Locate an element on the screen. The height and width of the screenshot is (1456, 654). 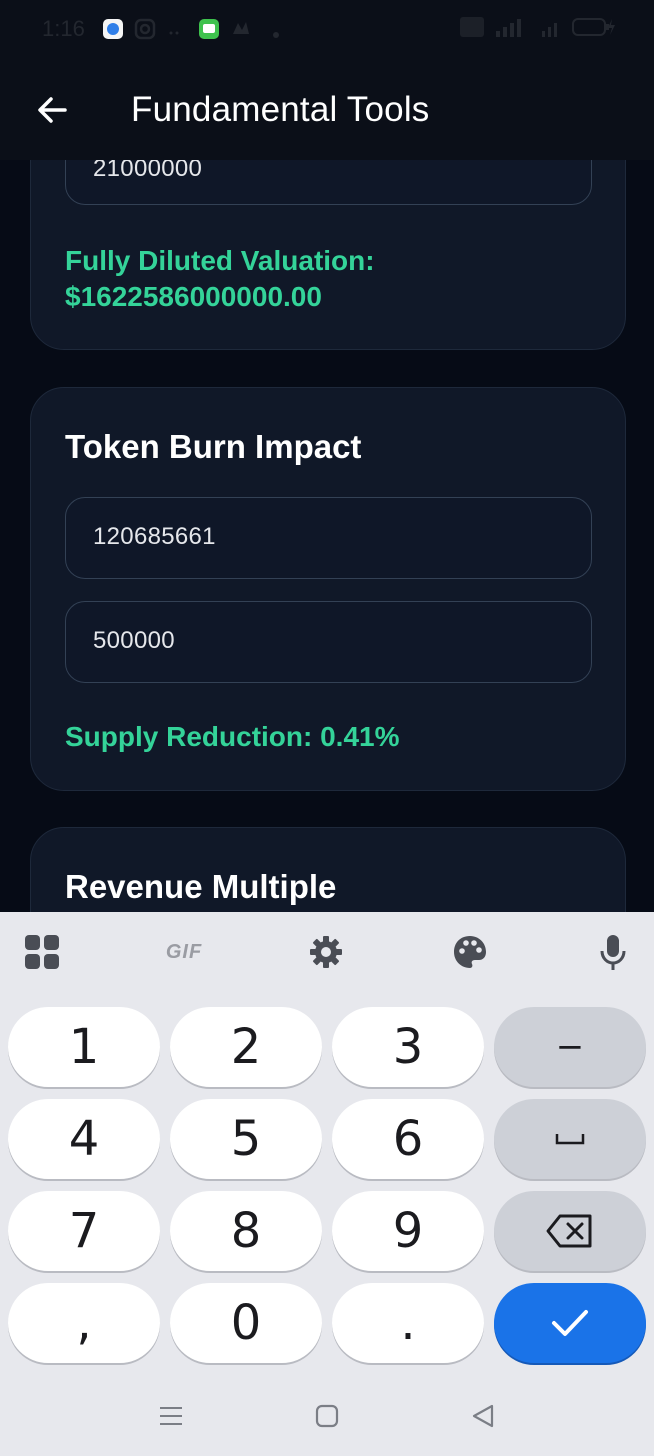
battery-icon is located at coordinates (594, 27).